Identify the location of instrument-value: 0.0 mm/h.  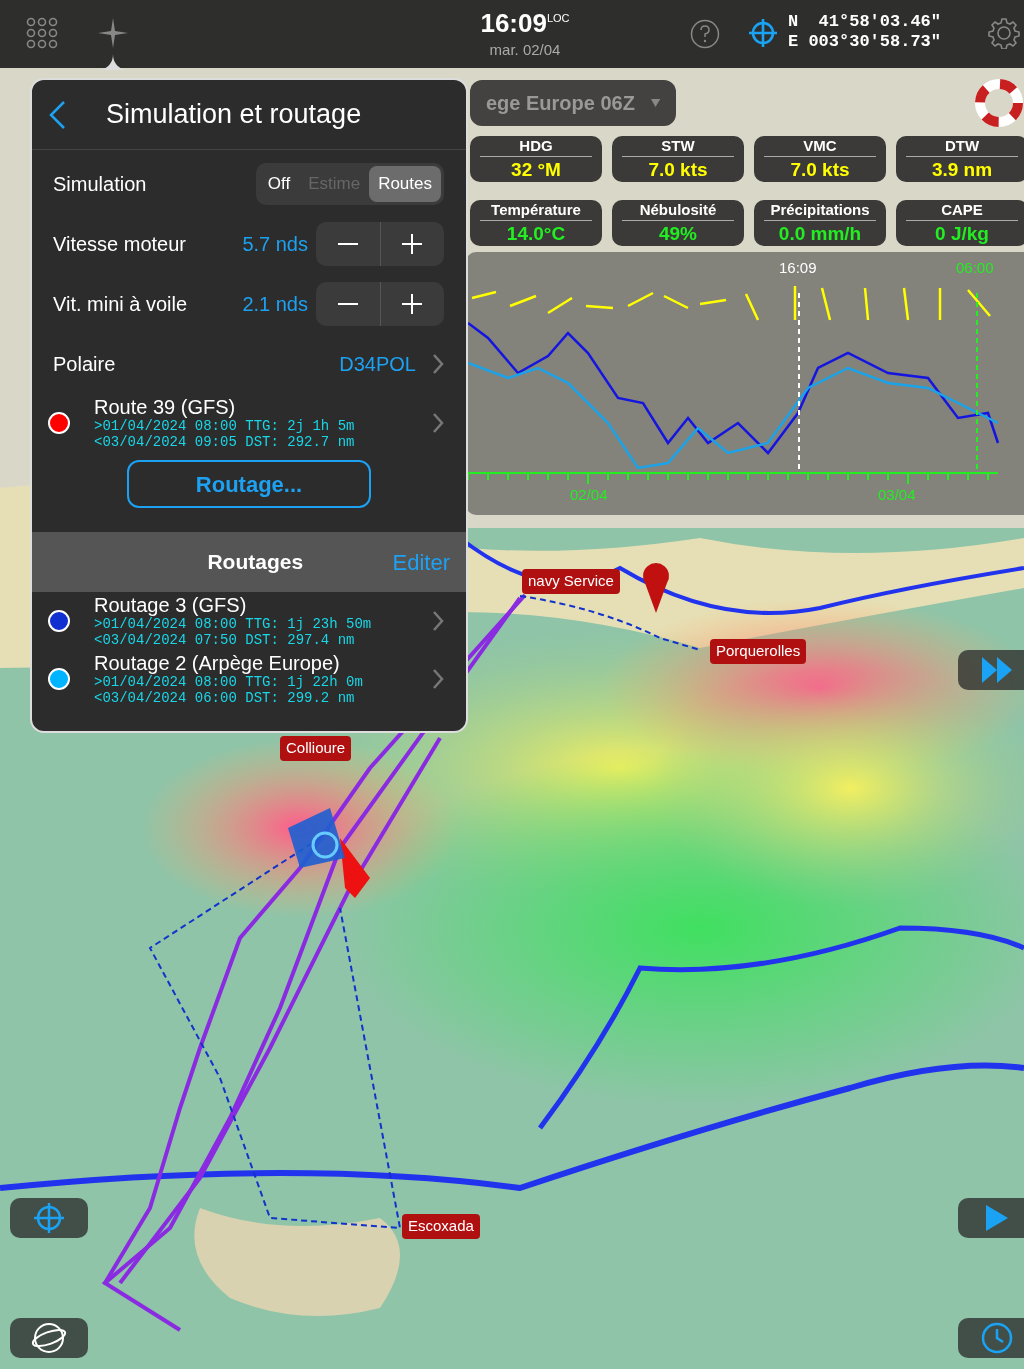
(820, 233).